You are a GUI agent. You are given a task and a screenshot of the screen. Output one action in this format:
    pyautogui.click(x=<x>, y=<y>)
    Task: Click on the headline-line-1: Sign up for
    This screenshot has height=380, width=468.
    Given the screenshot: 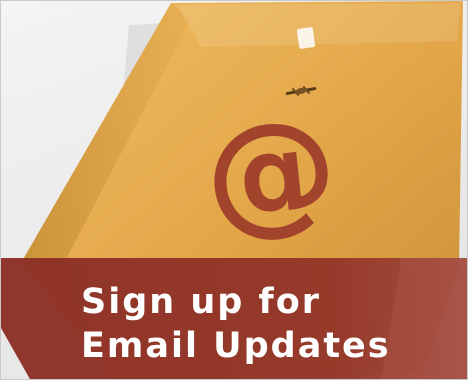 What is the action you would take?
    pyautogui.click(x=201, y=302)
    